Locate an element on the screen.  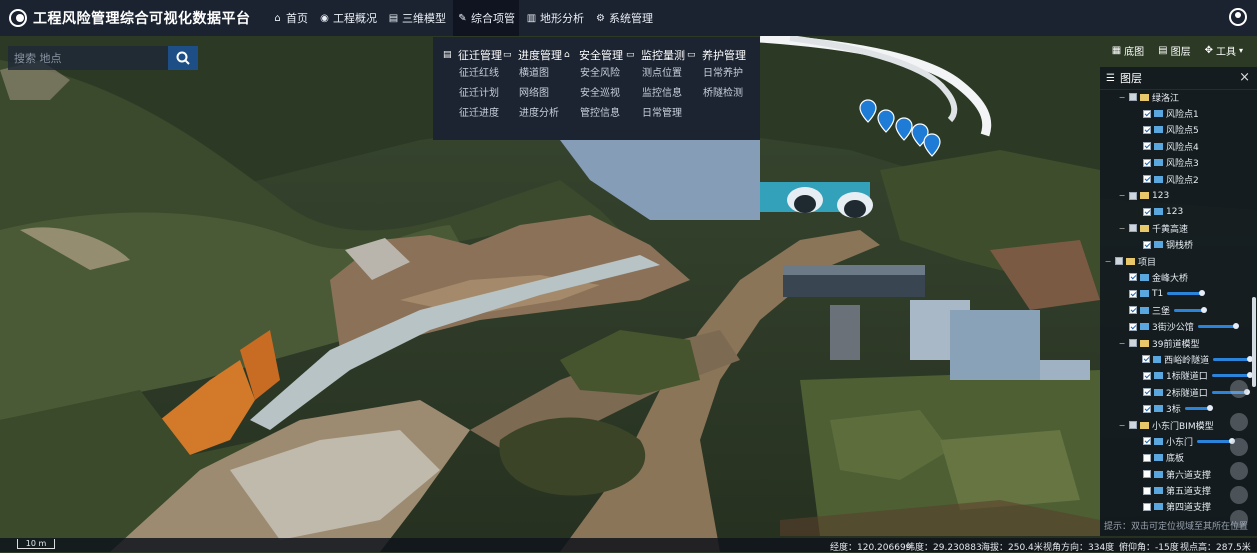
dropdown-item: 监控信息 is located at coordinates (657, 93).